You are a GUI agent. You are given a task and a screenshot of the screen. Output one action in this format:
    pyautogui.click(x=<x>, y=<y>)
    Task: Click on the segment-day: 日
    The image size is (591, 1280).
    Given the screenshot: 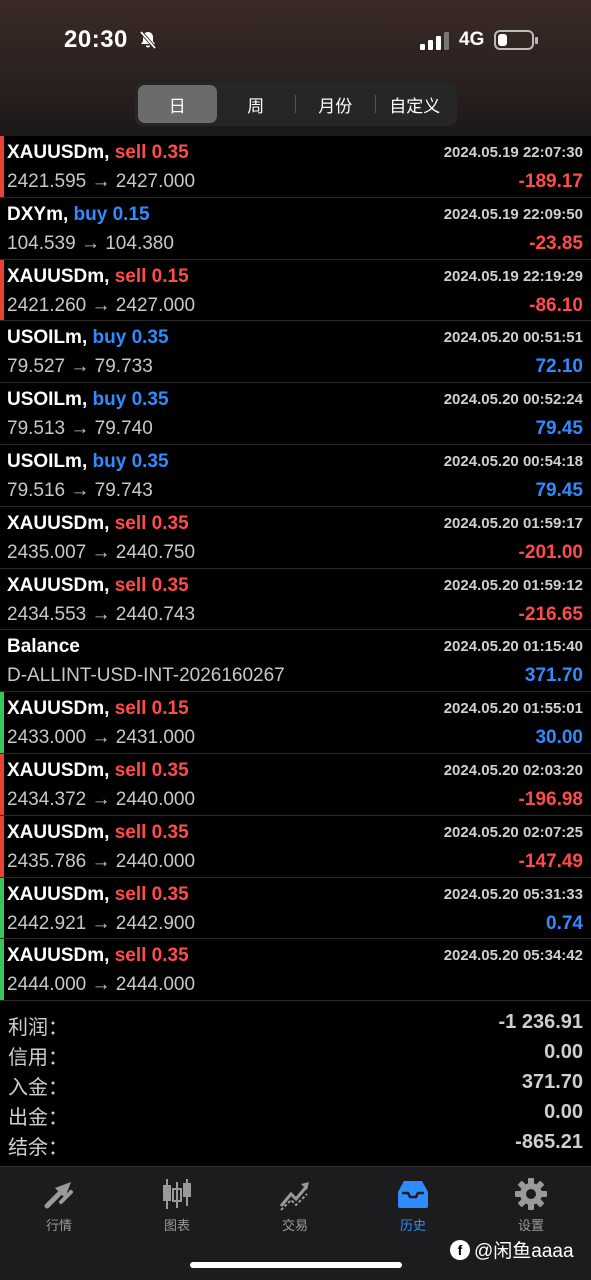 What is the action you would take?
    pyautogui.click(x=177, y=104)
    